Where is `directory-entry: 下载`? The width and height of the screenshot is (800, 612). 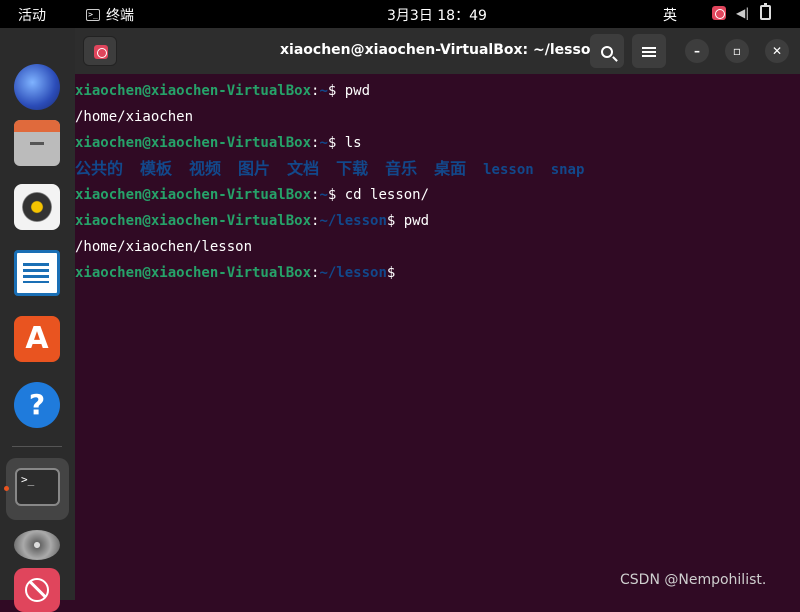 directory-entry: 下载 is located at coordinates (352, 168).